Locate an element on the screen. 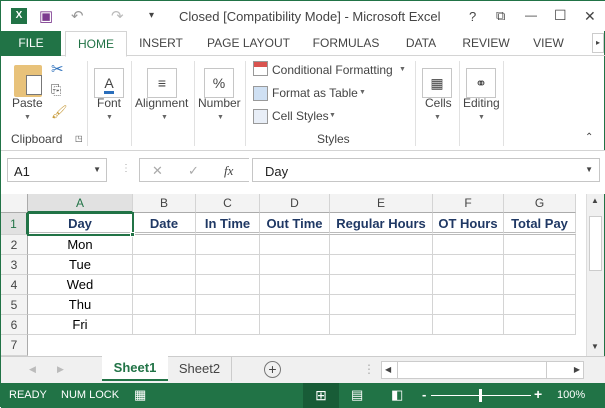  cell-D2 is located at coordinates (295, 245).